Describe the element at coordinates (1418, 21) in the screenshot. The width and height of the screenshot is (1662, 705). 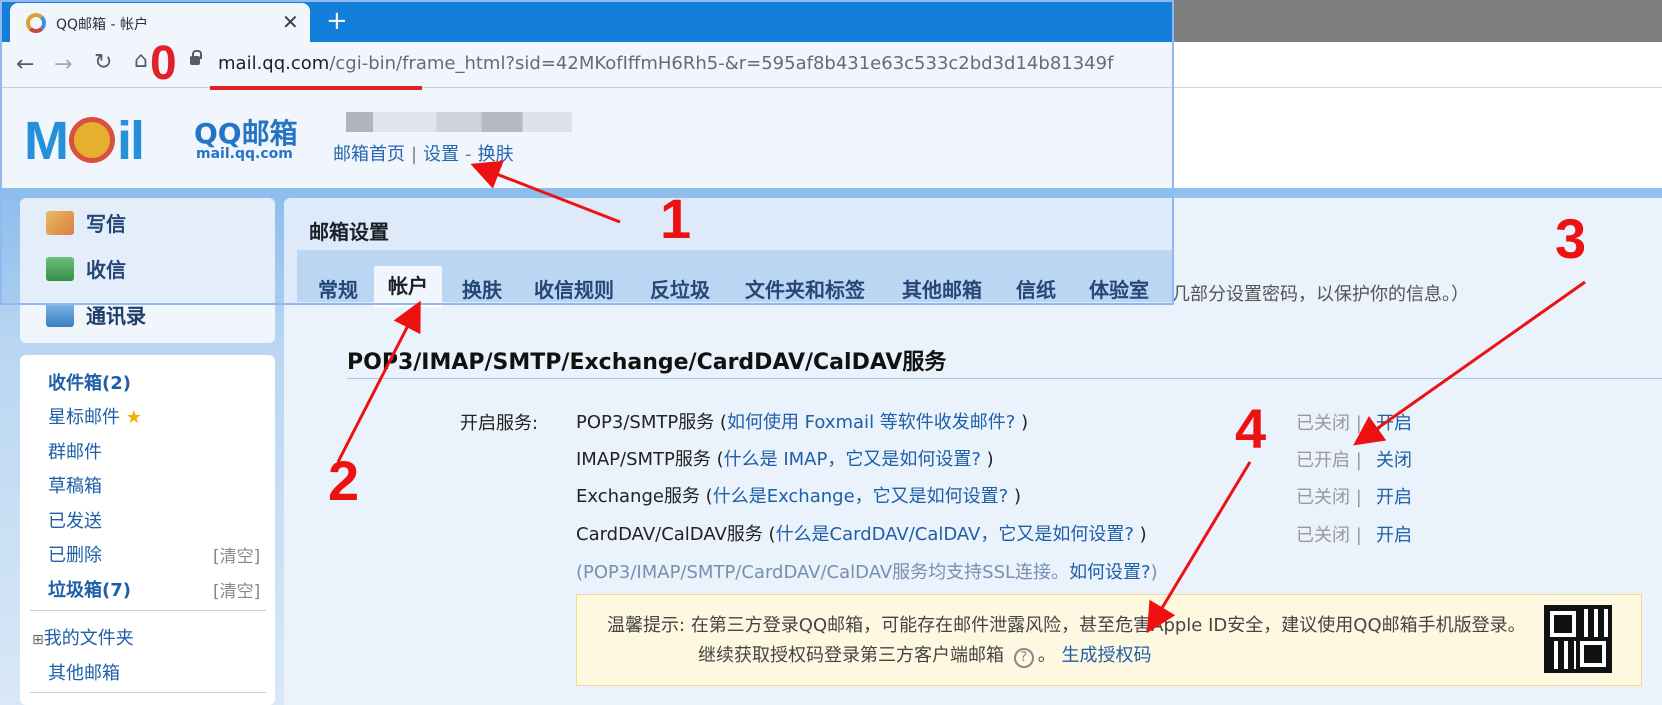
I see `browser-tab-strip-inactive` at that location.